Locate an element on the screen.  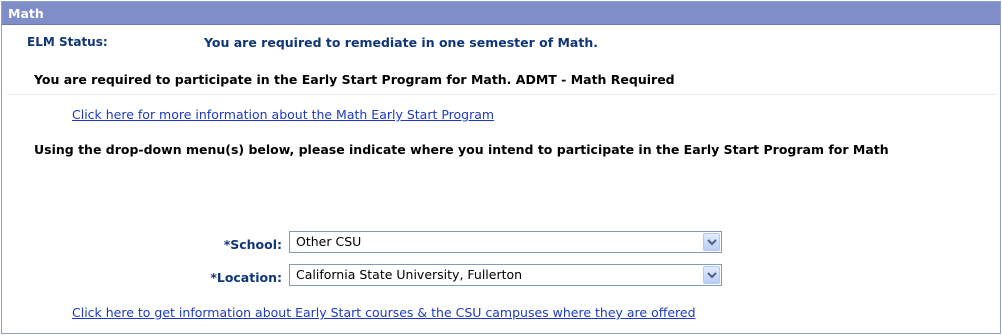
school-selected-value: Other CSU is located at coordinates (329, 241).